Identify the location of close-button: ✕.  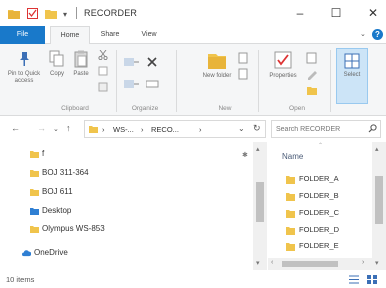
(373, 13).